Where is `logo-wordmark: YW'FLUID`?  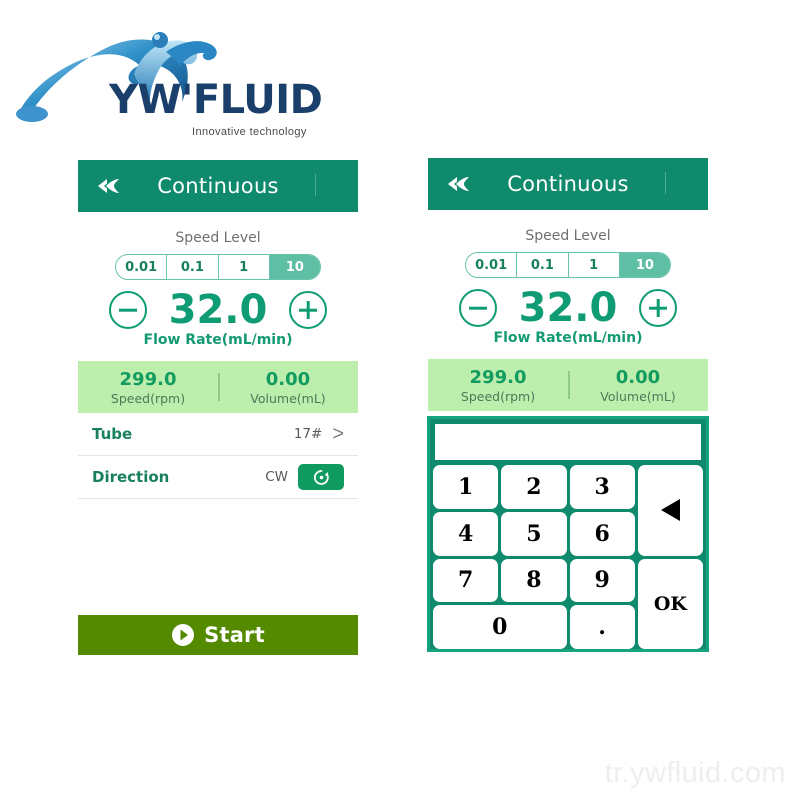 logo-wordmark: YW'FLUID is located at coordinates (216, 100).